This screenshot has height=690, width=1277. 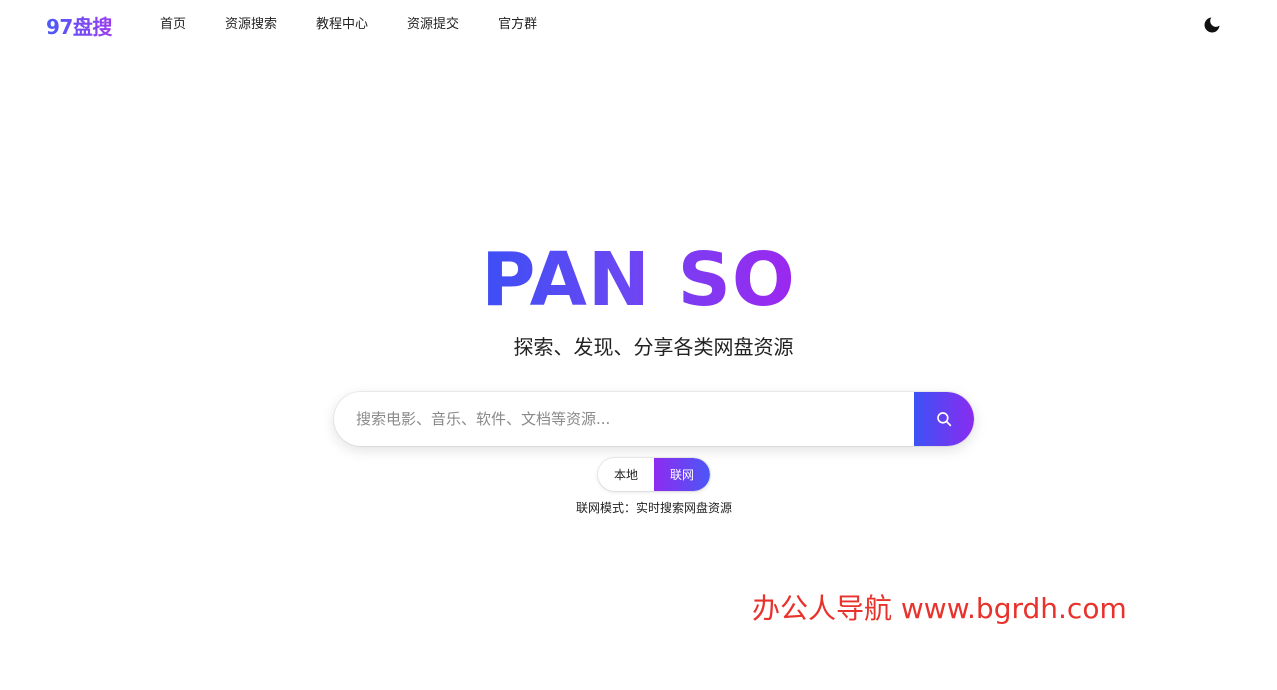 I want to click on nav-official-group: 官方群, so click(x=517, y=25).